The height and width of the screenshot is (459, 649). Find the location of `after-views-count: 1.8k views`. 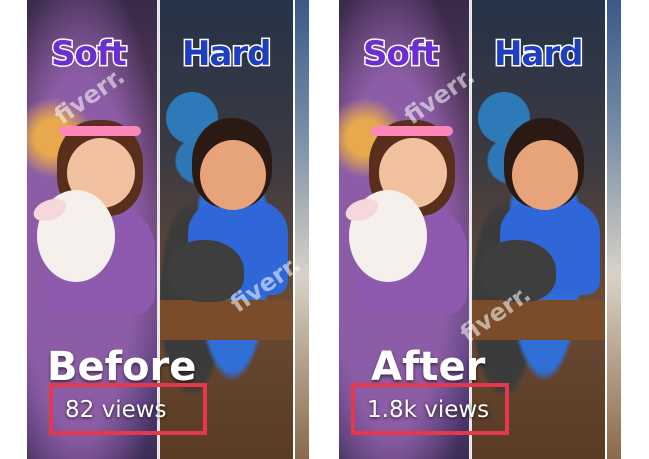

after-views-count: 1.8k views is located at coordinates (428, 410).